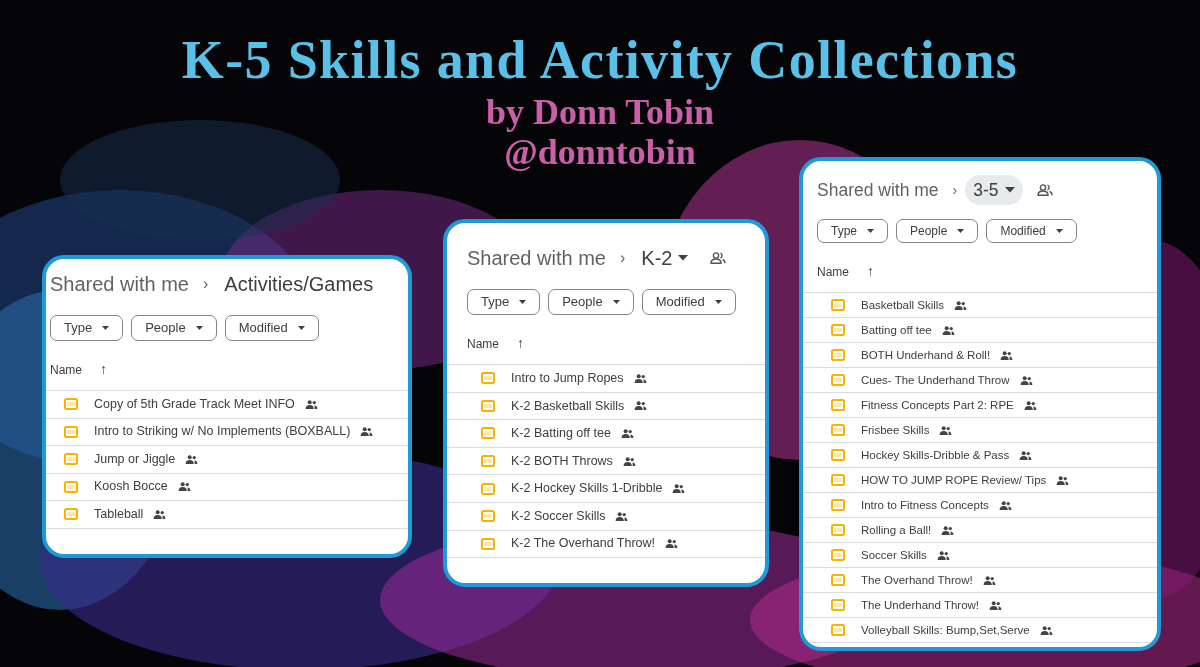  What do you see at coordinates (895, 430) in the screenshot?
I see `file-name: Frisbee Skills` at bounding box center [895, 430].